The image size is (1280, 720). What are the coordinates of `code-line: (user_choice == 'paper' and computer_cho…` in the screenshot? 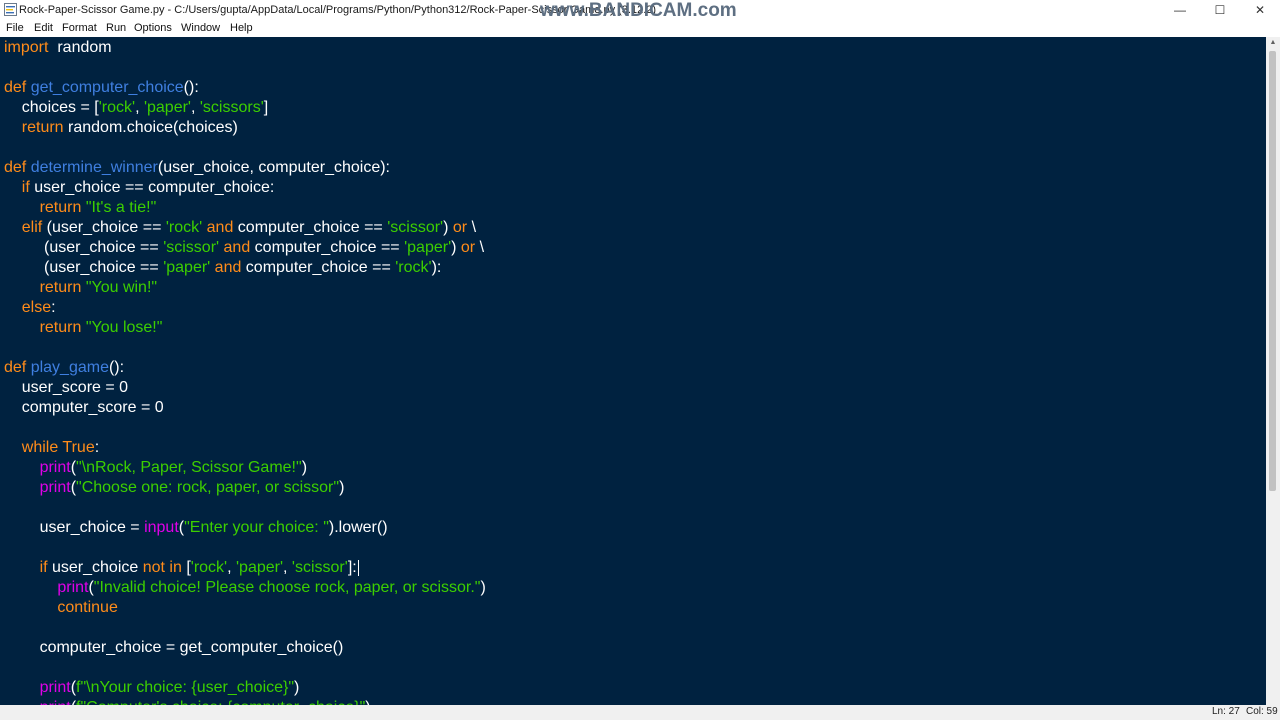 It's located at (245, 268).